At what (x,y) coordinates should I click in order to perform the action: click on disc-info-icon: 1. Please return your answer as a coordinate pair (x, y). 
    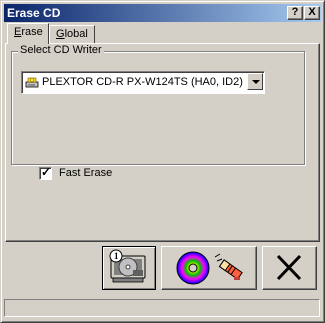
    Looking at the image, I should click on (127, 266).